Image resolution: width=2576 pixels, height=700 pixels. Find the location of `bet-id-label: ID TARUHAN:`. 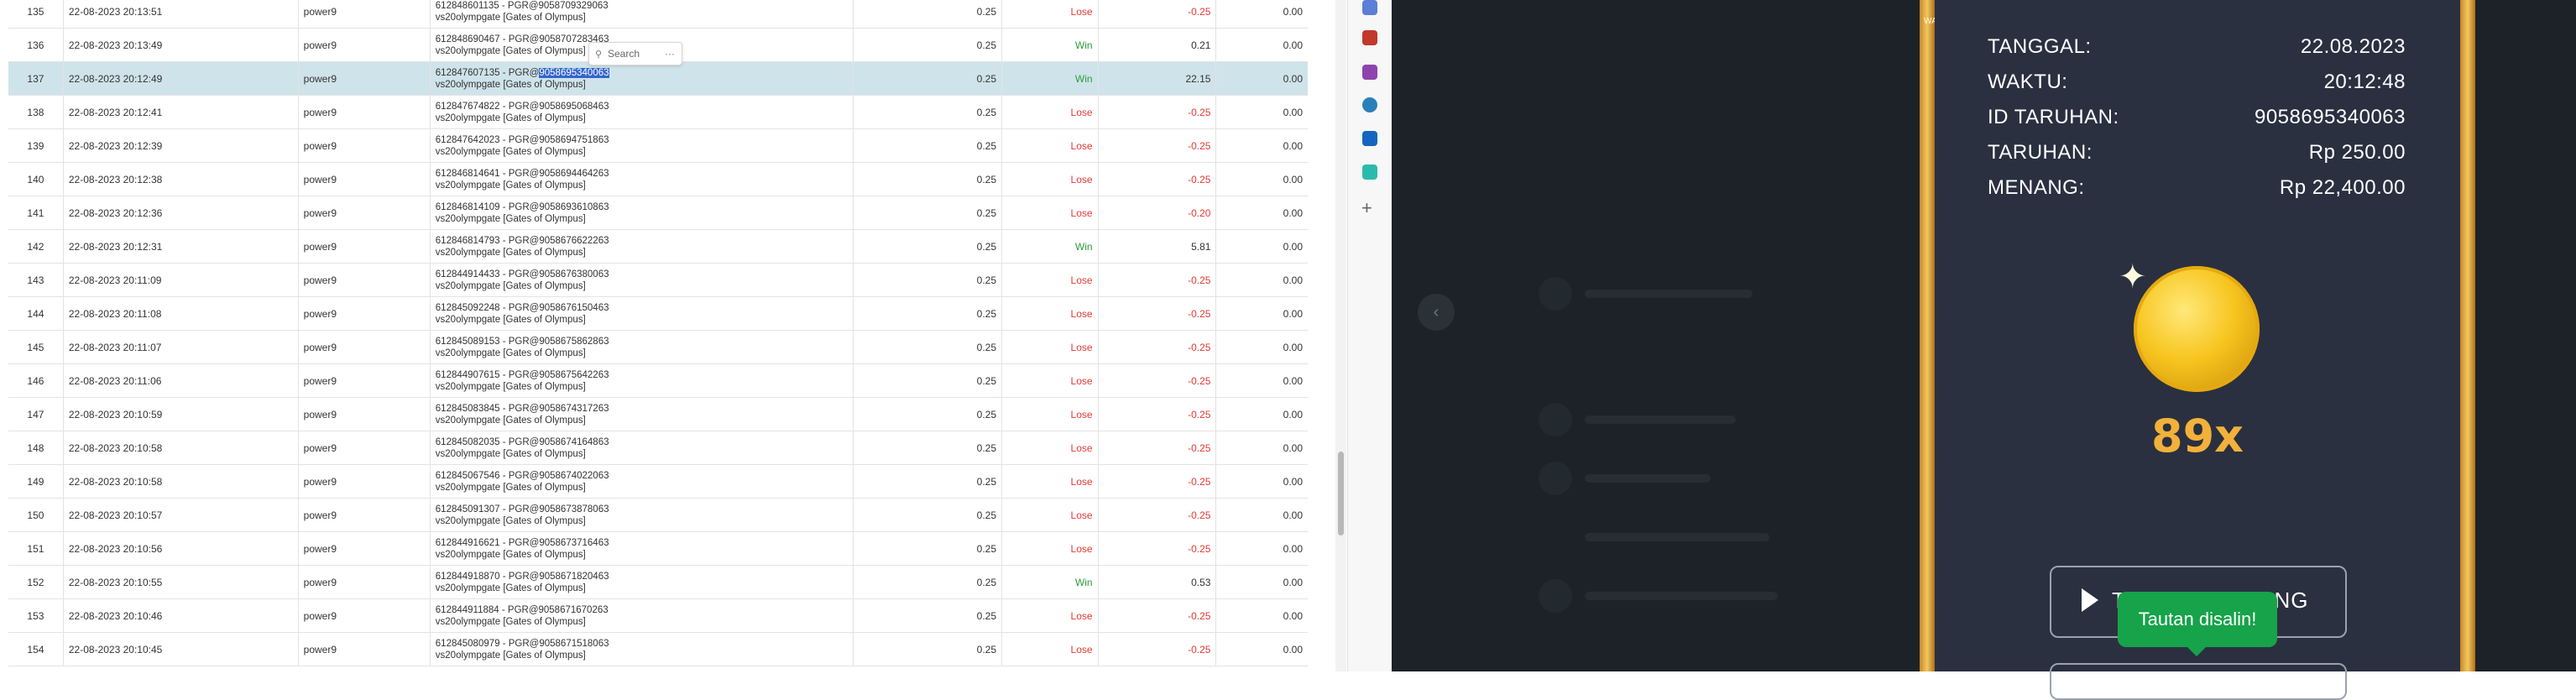

bet-id-label: ID TARUHAN: is located at coordinates (2053, 117).